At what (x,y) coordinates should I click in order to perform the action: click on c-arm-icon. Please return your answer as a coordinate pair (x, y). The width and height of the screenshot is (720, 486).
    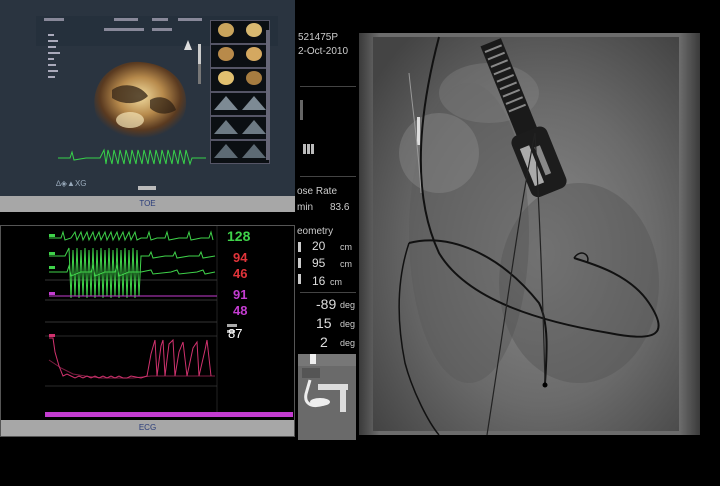
    Looking at the image, I should click on (327, 397).